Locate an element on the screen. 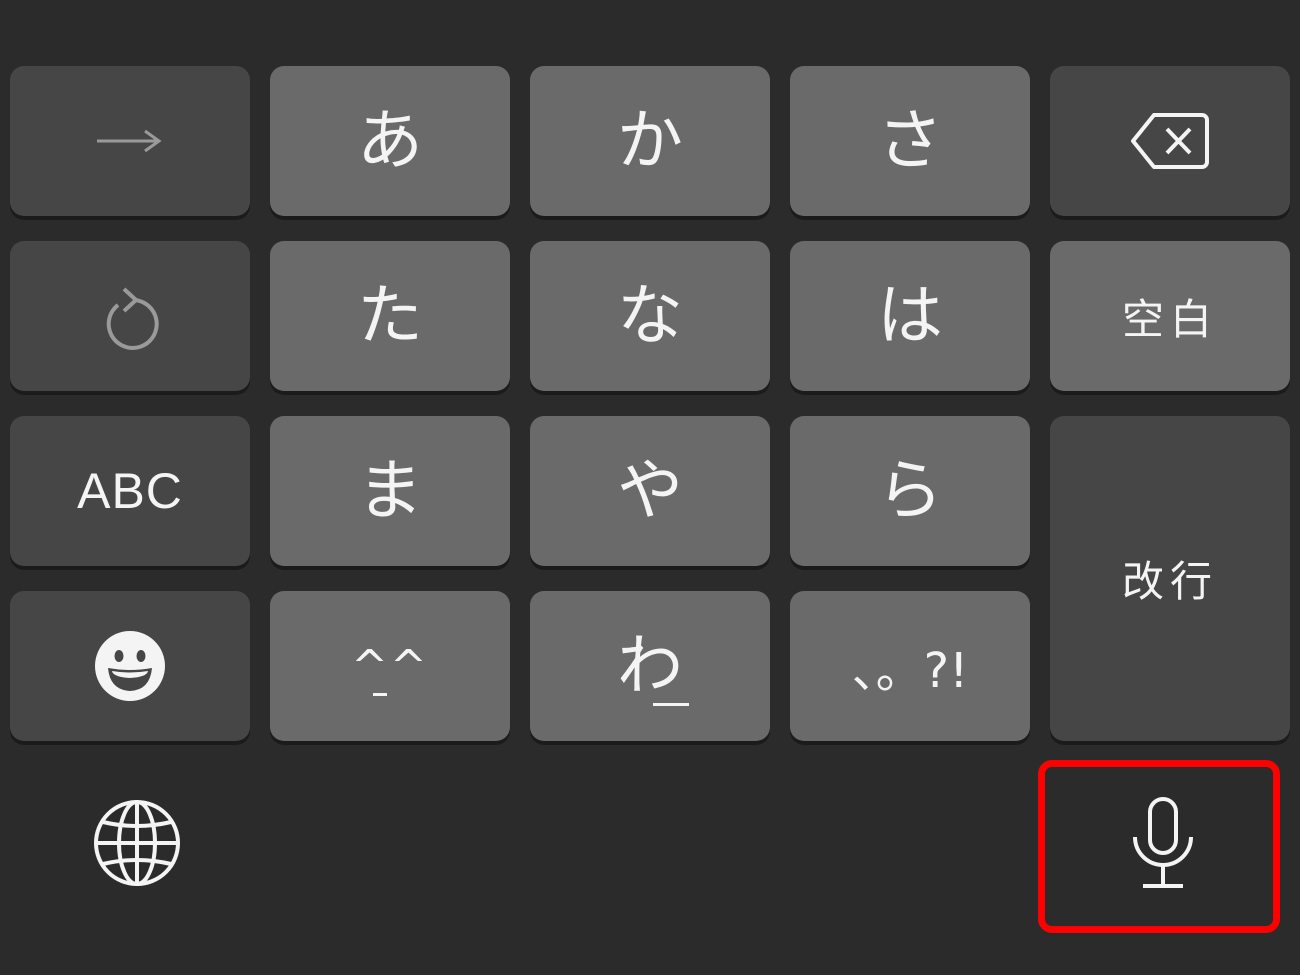  abc-mode-key: ABC is located at coordinates (130, 491).